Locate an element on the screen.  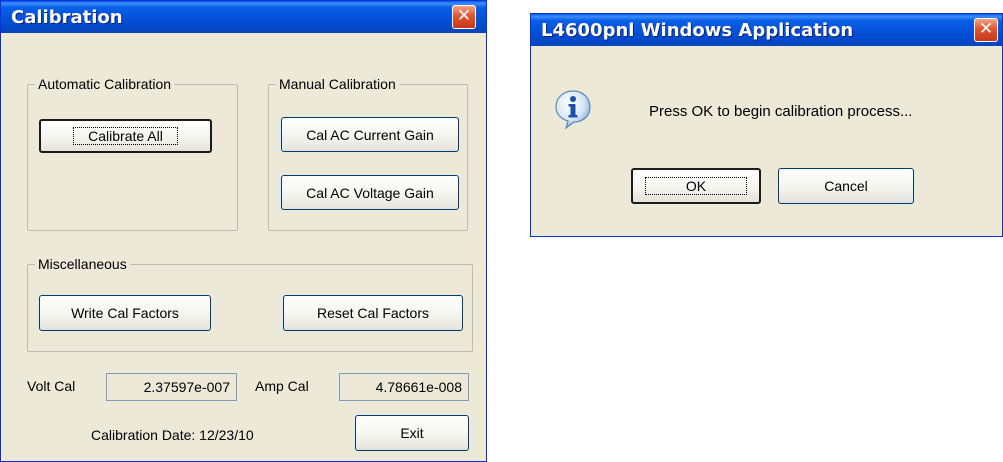
reset-cal-factors-button: Reset Cal Factors is located at coordinates (373, 313).